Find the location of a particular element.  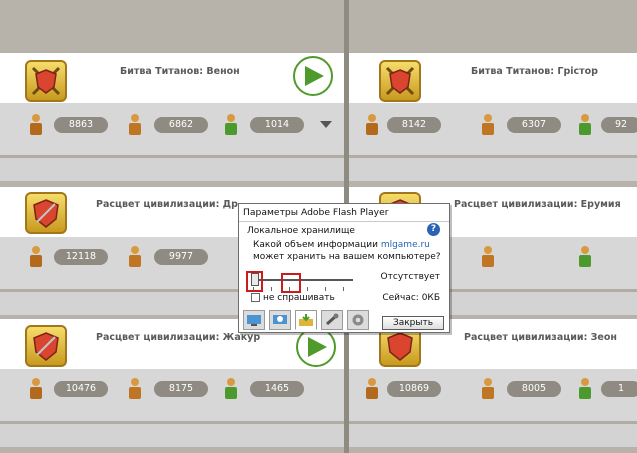

stat-pill: 6862 is located at coordinates (181, 125).